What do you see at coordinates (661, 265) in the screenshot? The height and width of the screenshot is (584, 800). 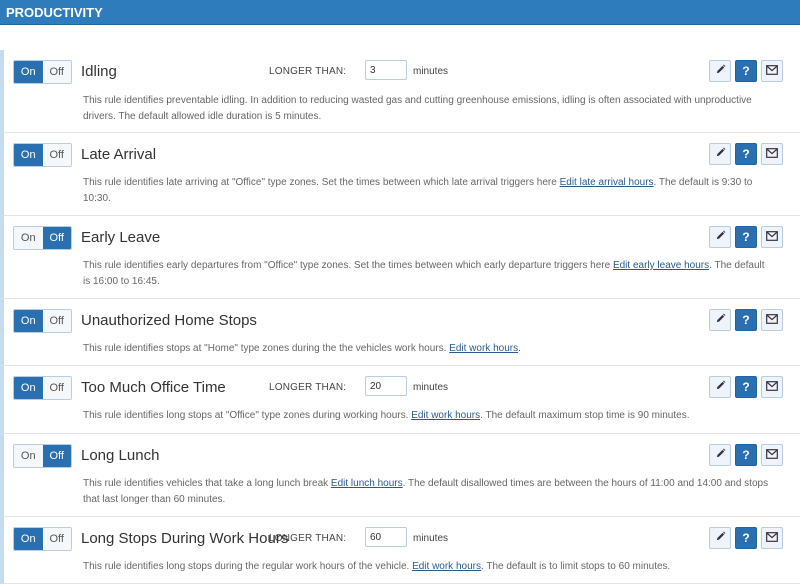 I see `edit-hours-link: Edit early leave hours` at bounding box center [661, 265].